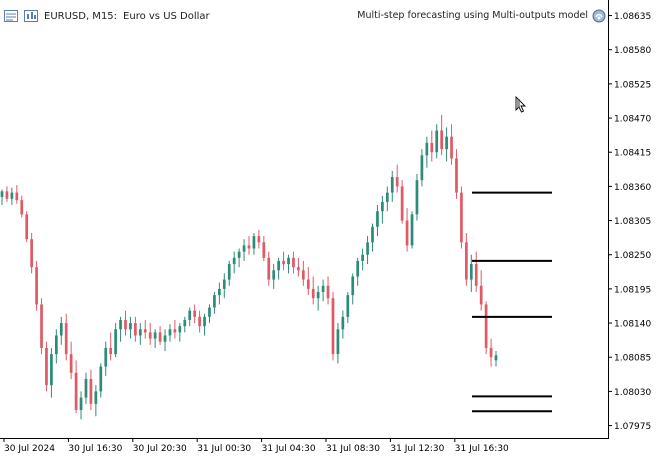 The height and width of the screenshot is (462, 662). I want to click on y-tick-label: 1.08305, so click(632, 222).